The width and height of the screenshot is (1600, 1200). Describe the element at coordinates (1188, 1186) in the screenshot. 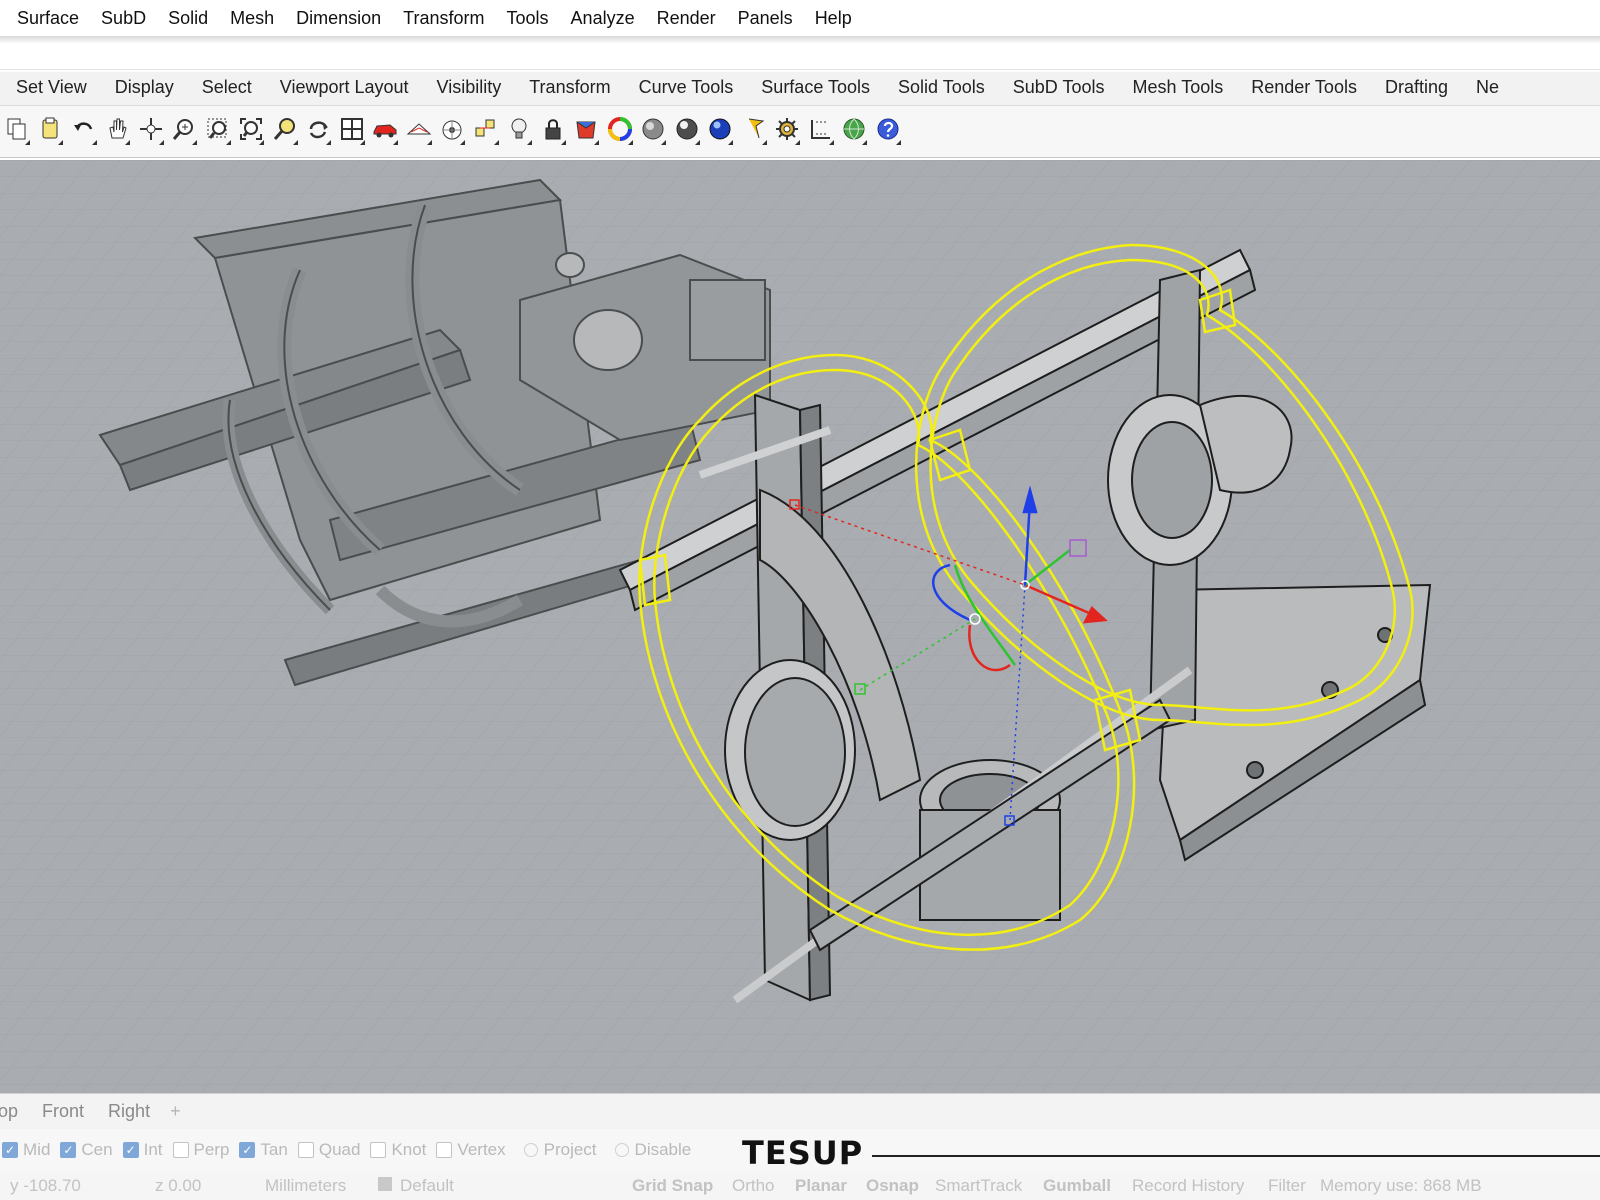

I see `status-record-history: Record History` at that location.